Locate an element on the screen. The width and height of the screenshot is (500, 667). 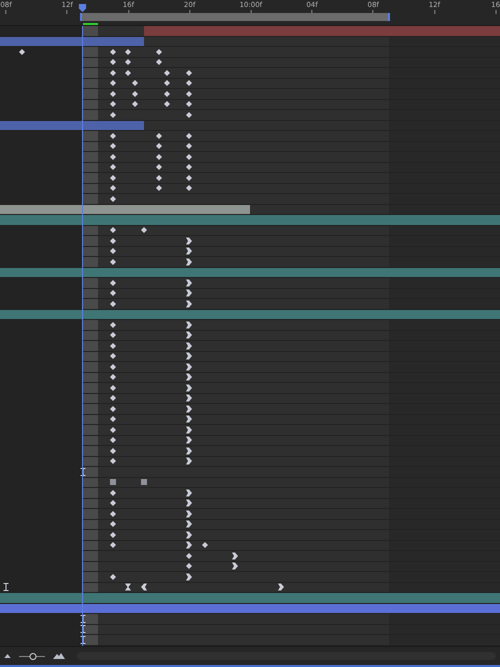
playhead-handle is located at coordinates (82, 8).